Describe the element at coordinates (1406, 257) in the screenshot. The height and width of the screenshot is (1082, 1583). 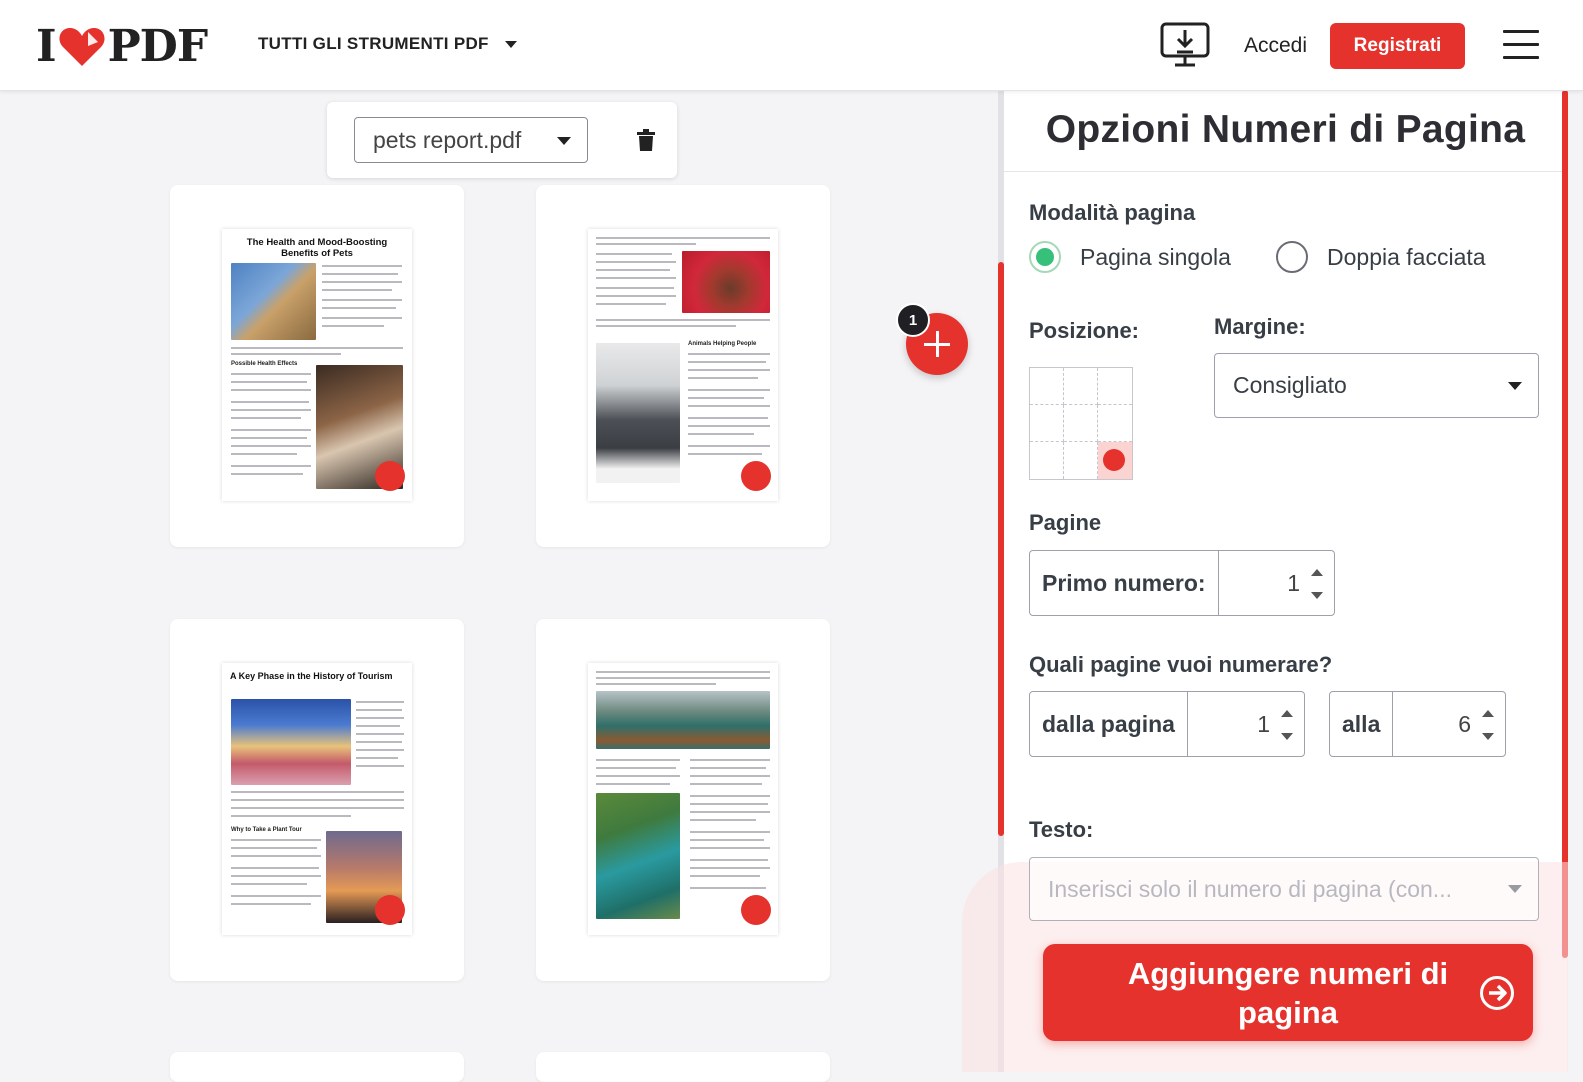
I see `radio-facing-pages-label: Doppia facciata` at that location.